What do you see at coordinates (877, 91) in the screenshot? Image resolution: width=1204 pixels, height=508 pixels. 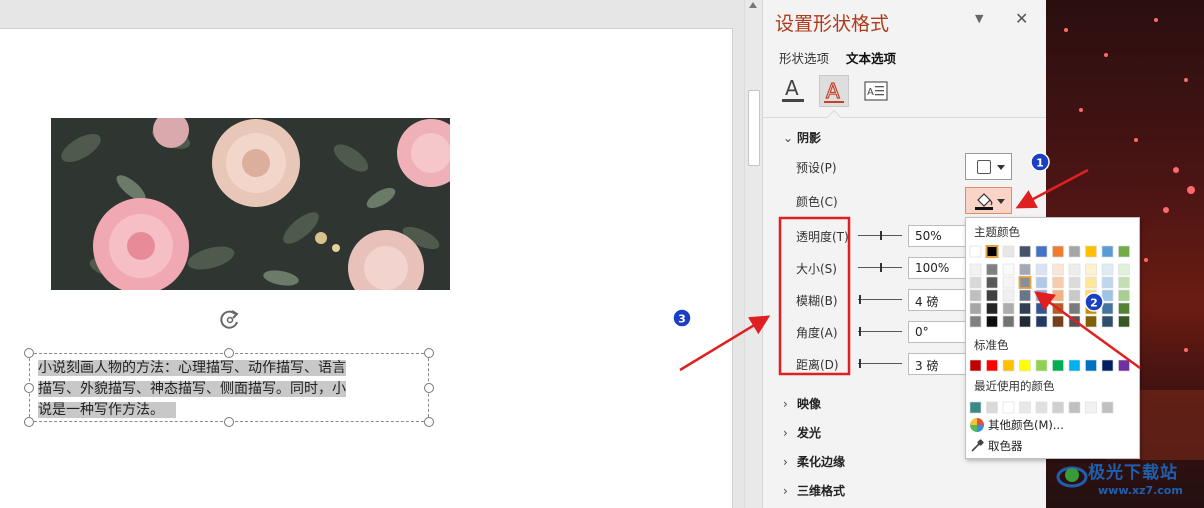 I see `text-layout-icon: A` at bounding box center [877, 91].